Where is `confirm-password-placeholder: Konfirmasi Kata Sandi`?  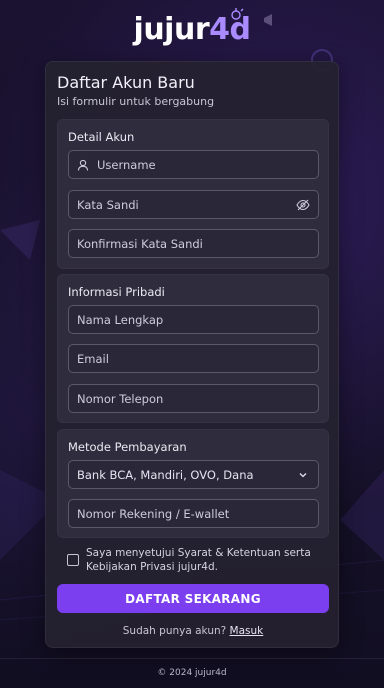
confirm-password-placeholder: Konfirmasi Kata Sandi is located at coordinates (140, 243).